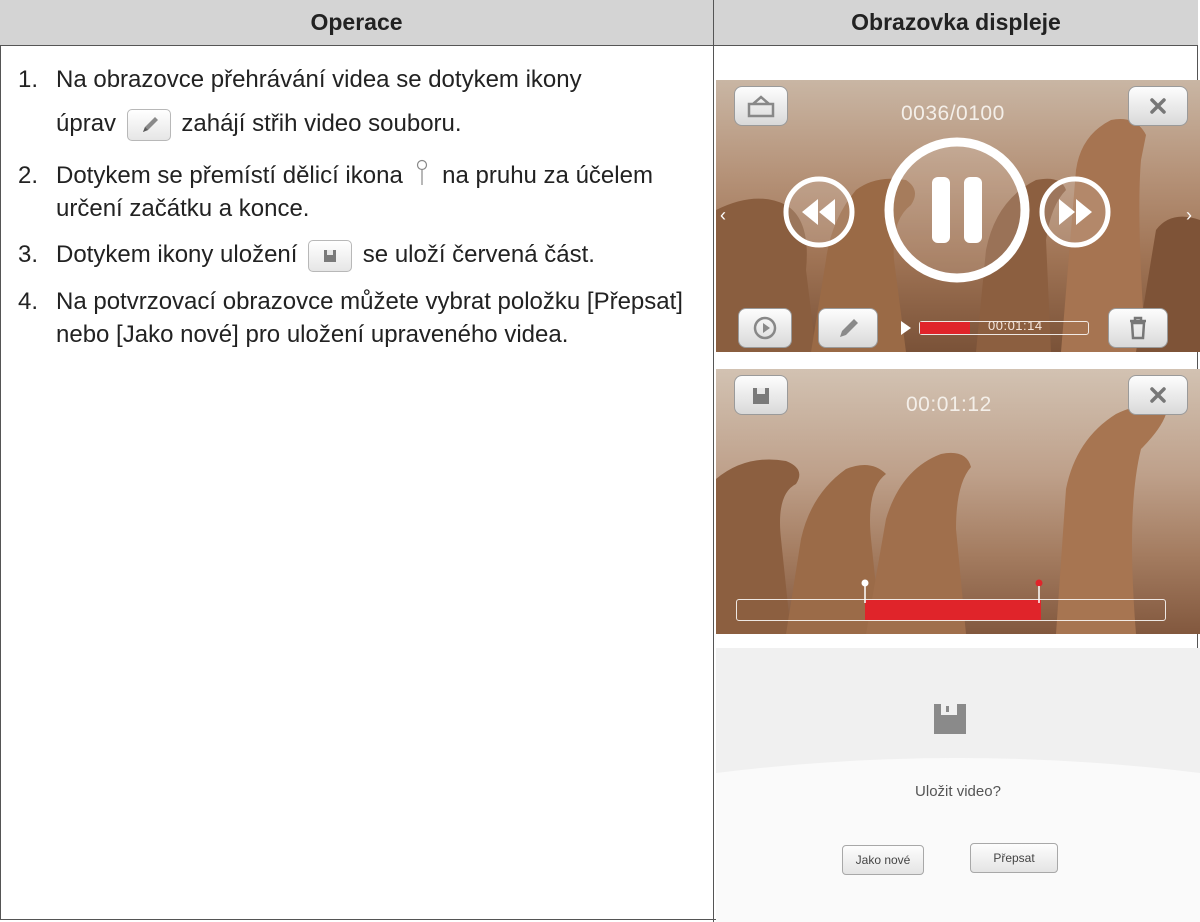  I want to click on next-arrow-icon: ›, so click(1189, 215).